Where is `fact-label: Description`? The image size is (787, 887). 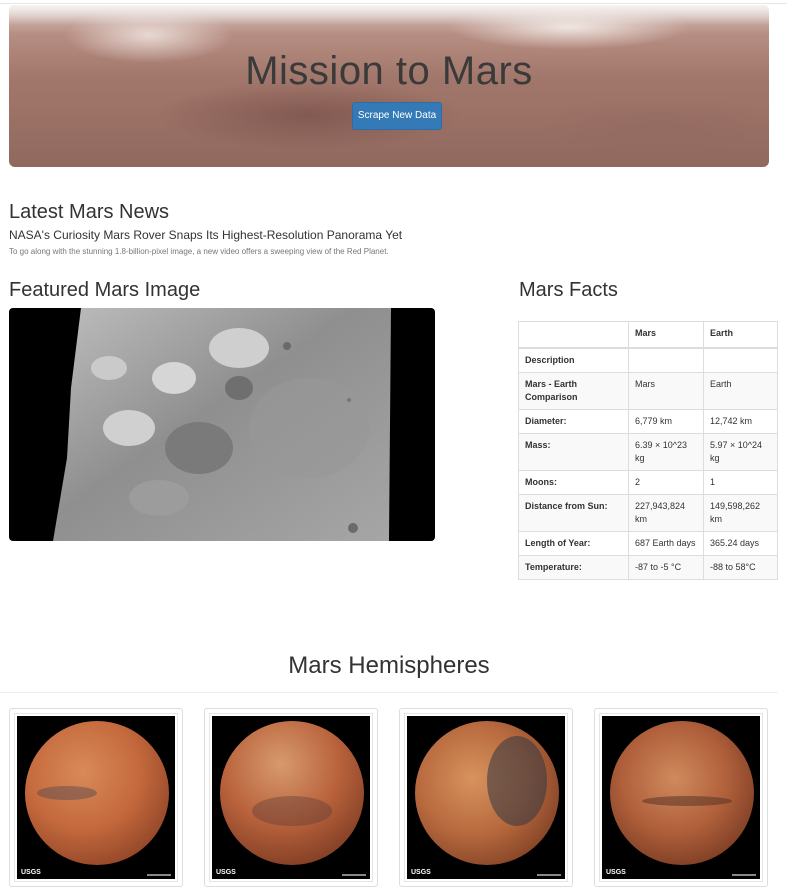 fact-label: Description is located at coordinates (573, 360).